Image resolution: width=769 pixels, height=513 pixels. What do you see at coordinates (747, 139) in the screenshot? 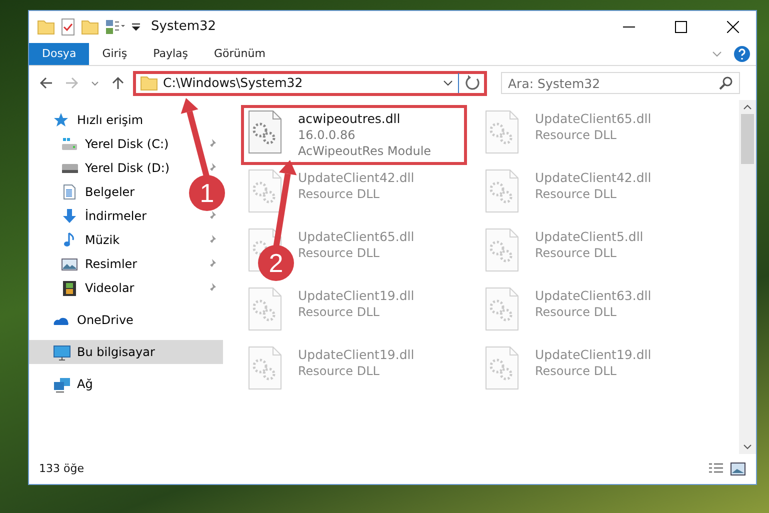
I see `scrollbar-thumb` at bounding box center [747, 139].